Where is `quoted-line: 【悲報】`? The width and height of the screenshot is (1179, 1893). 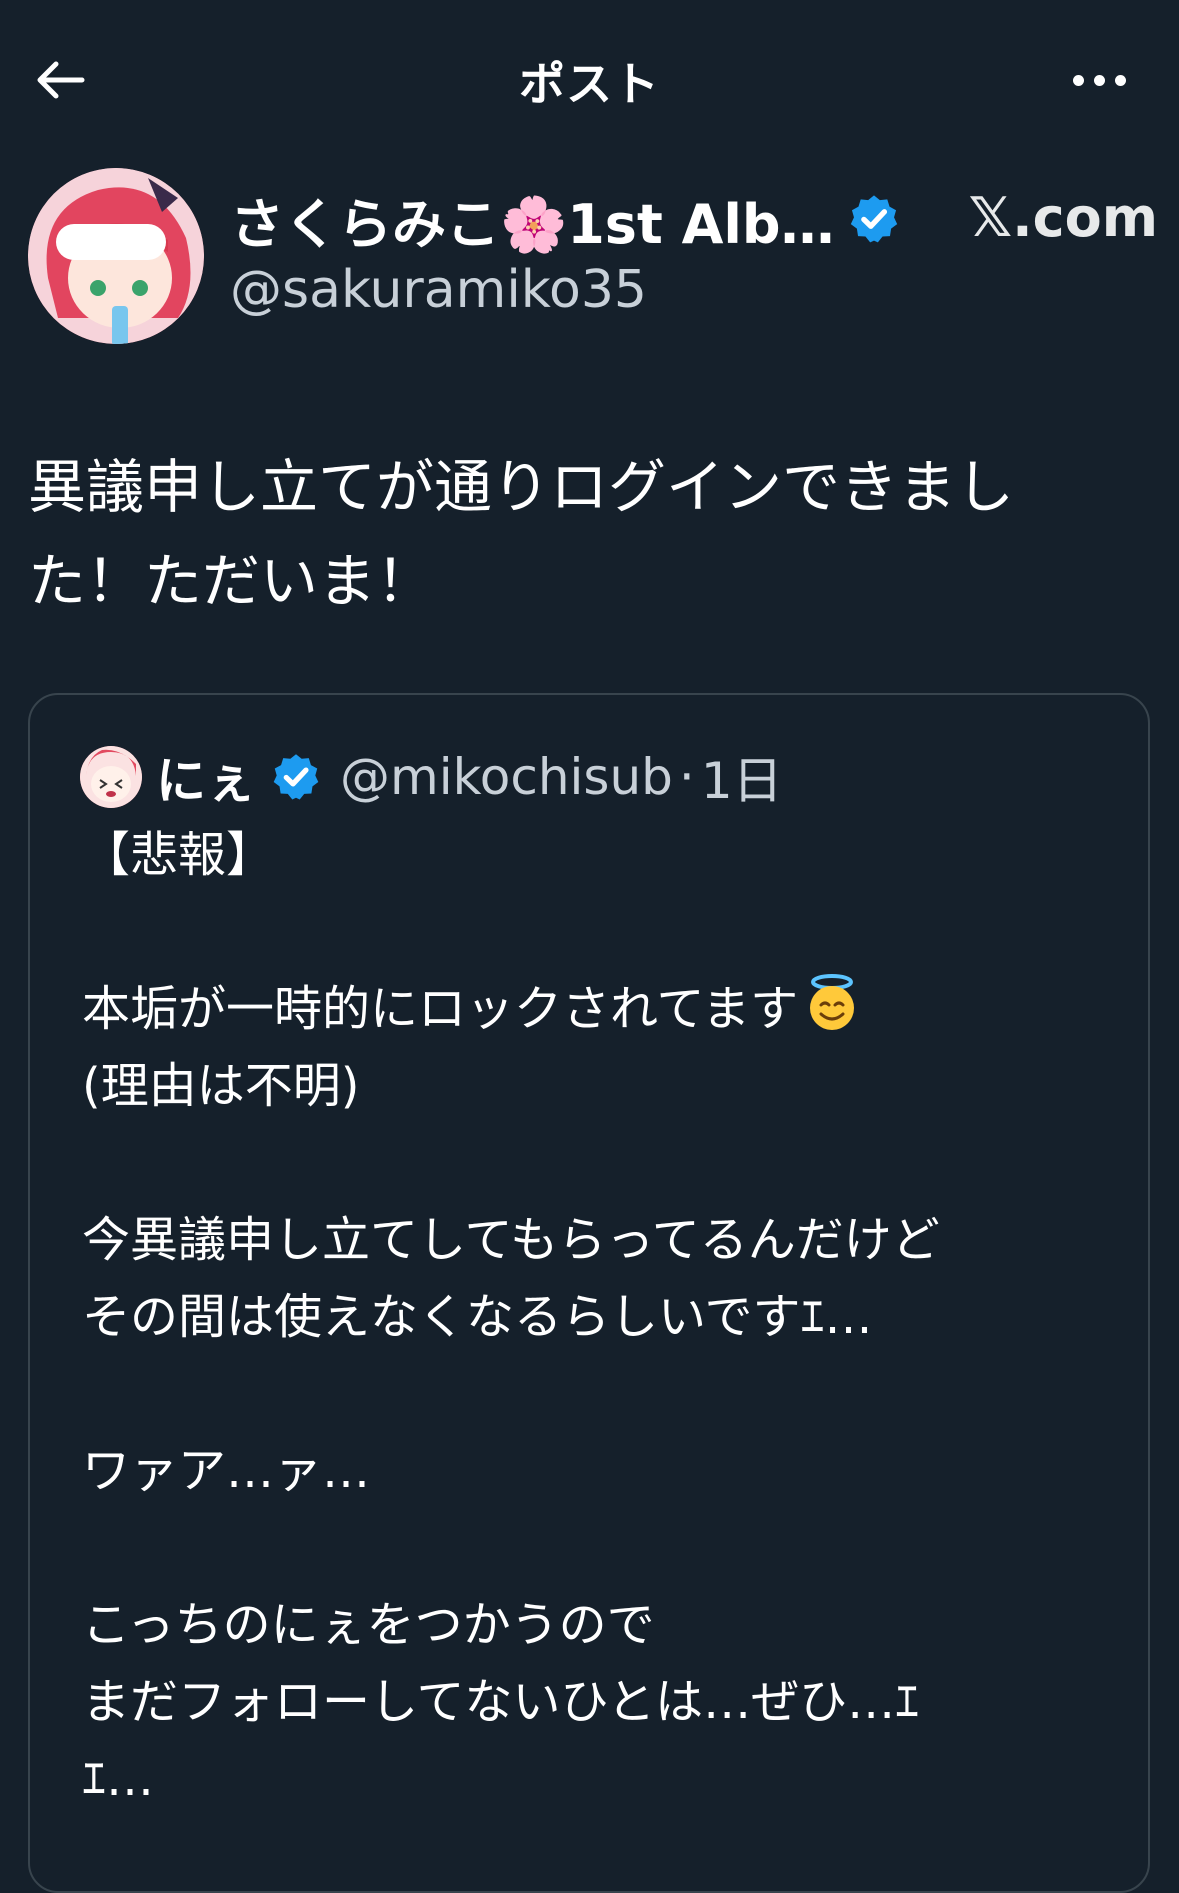
quoted-line: 【悲報】 is located at coordinates (178, 855).